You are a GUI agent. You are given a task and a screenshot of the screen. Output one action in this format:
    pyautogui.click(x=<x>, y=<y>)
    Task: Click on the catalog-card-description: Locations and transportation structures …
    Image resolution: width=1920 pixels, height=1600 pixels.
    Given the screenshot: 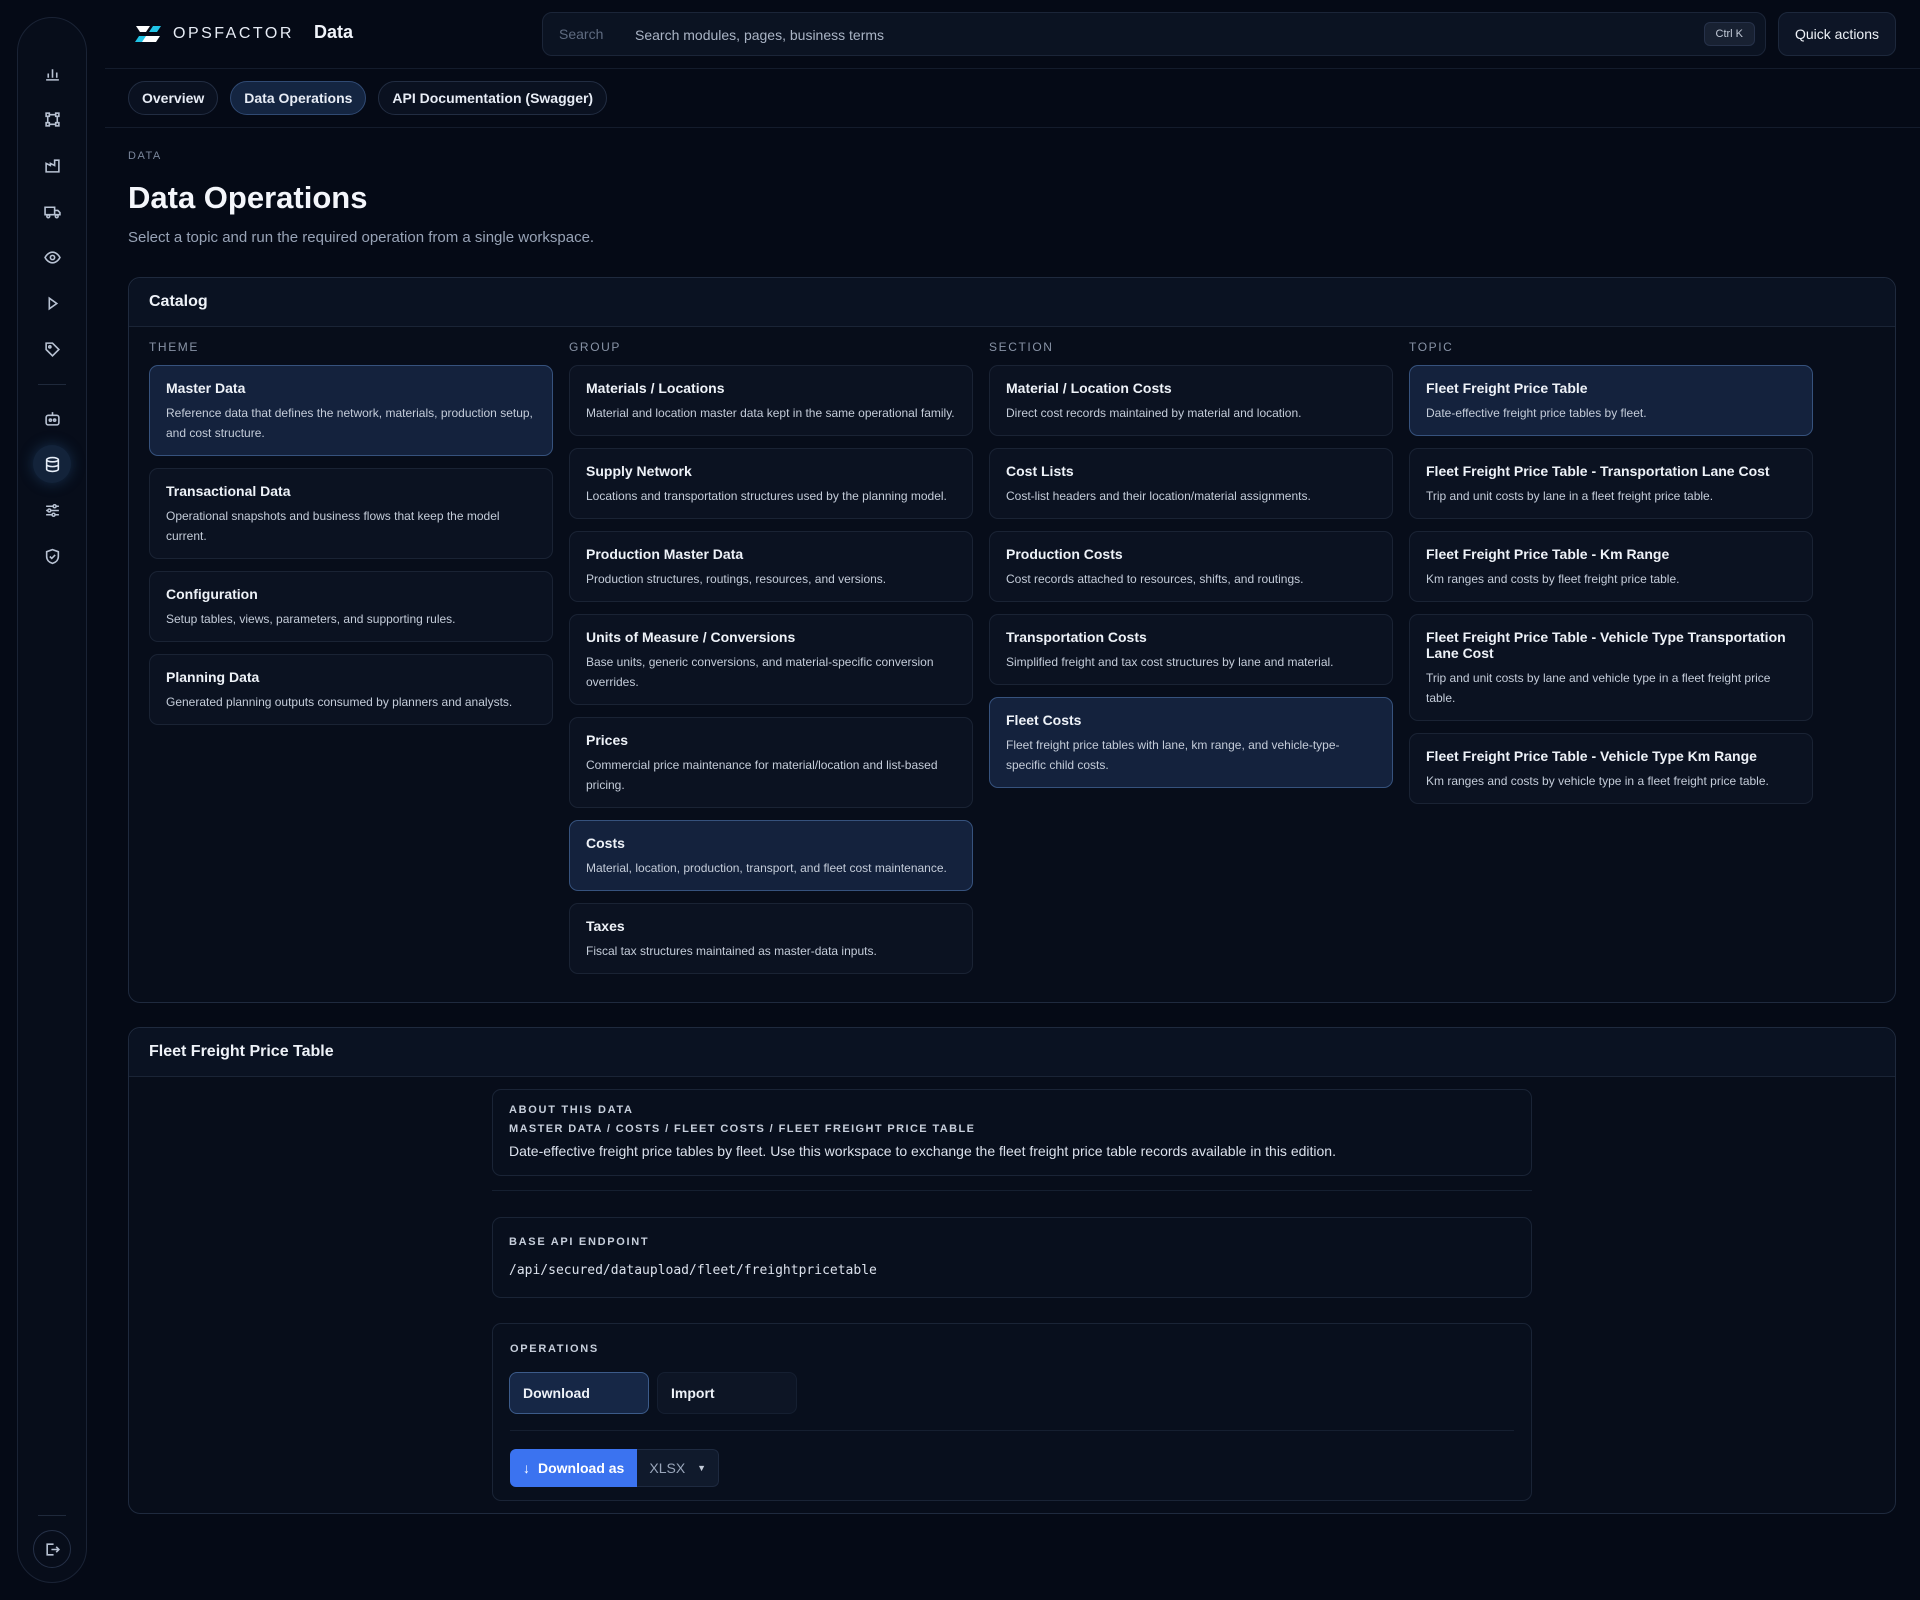 What is the action you would take?
    pyautogui.click(x=766, y=496)
    